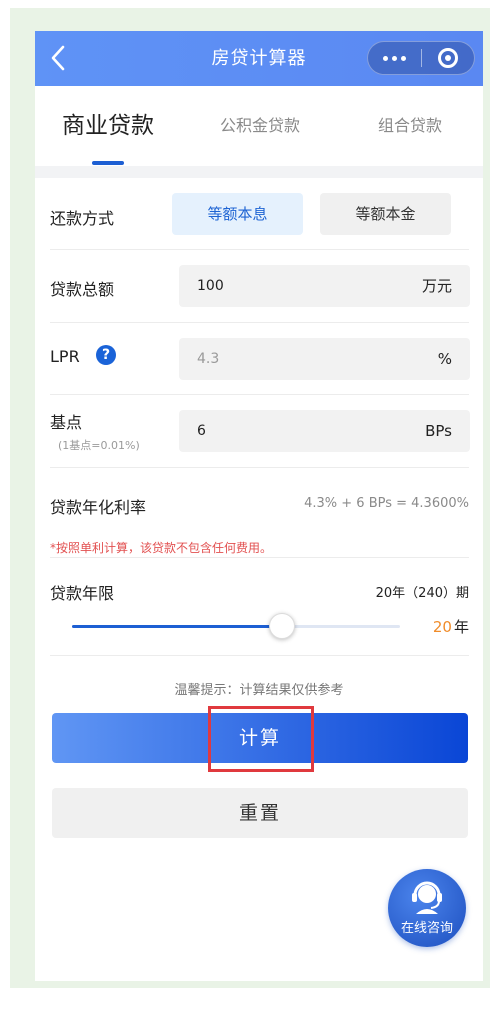 The image size is (500, 1015). Describe the element at coordinates (108, 126) in the screenshot. I see `tab-commercial-loan: 商业贷款` at that location.